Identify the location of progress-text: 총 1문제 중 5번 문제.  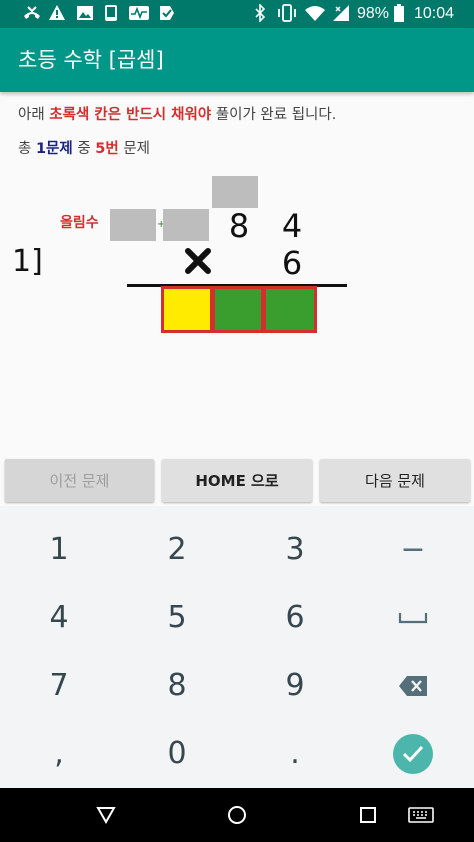
(84, 149).